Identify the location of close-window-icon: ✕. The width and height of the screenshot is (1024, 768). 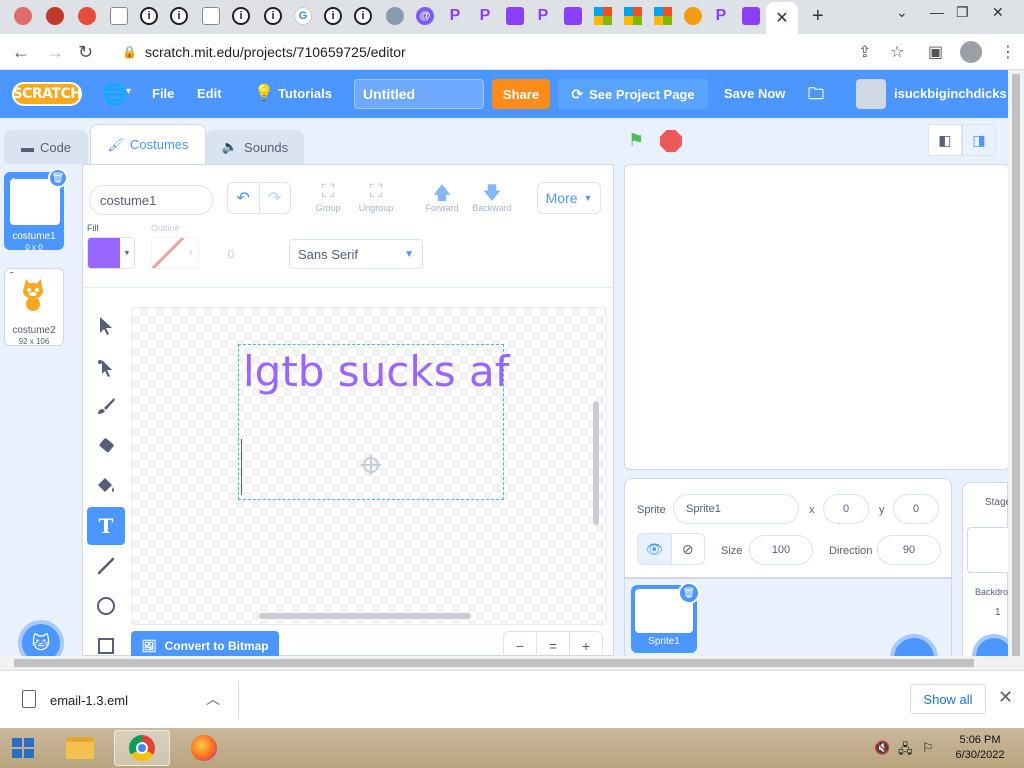
(998, 12).